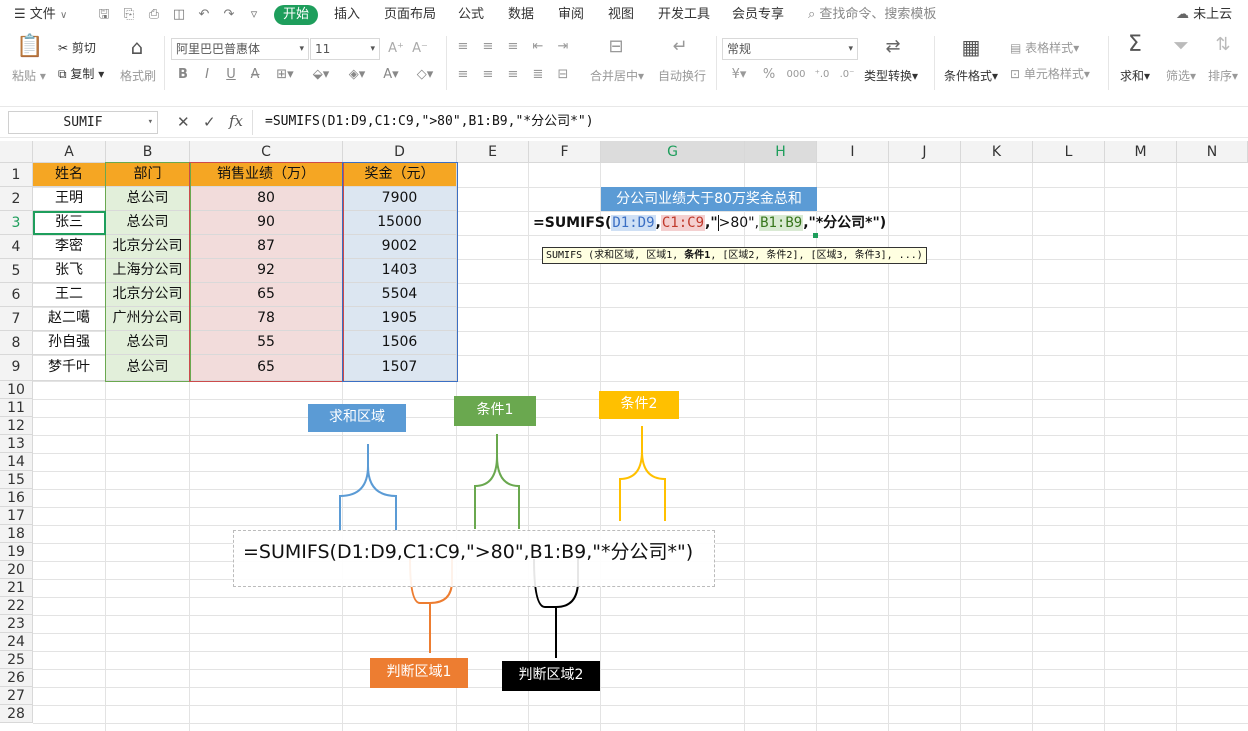 Image resolution: width=1248 pixels, height=731 pixels. What do you see at coordinates (822, 75) in the screenshot?
I see `increase-decimal-icon: ⁺.0` at bounding box center [822, 75].